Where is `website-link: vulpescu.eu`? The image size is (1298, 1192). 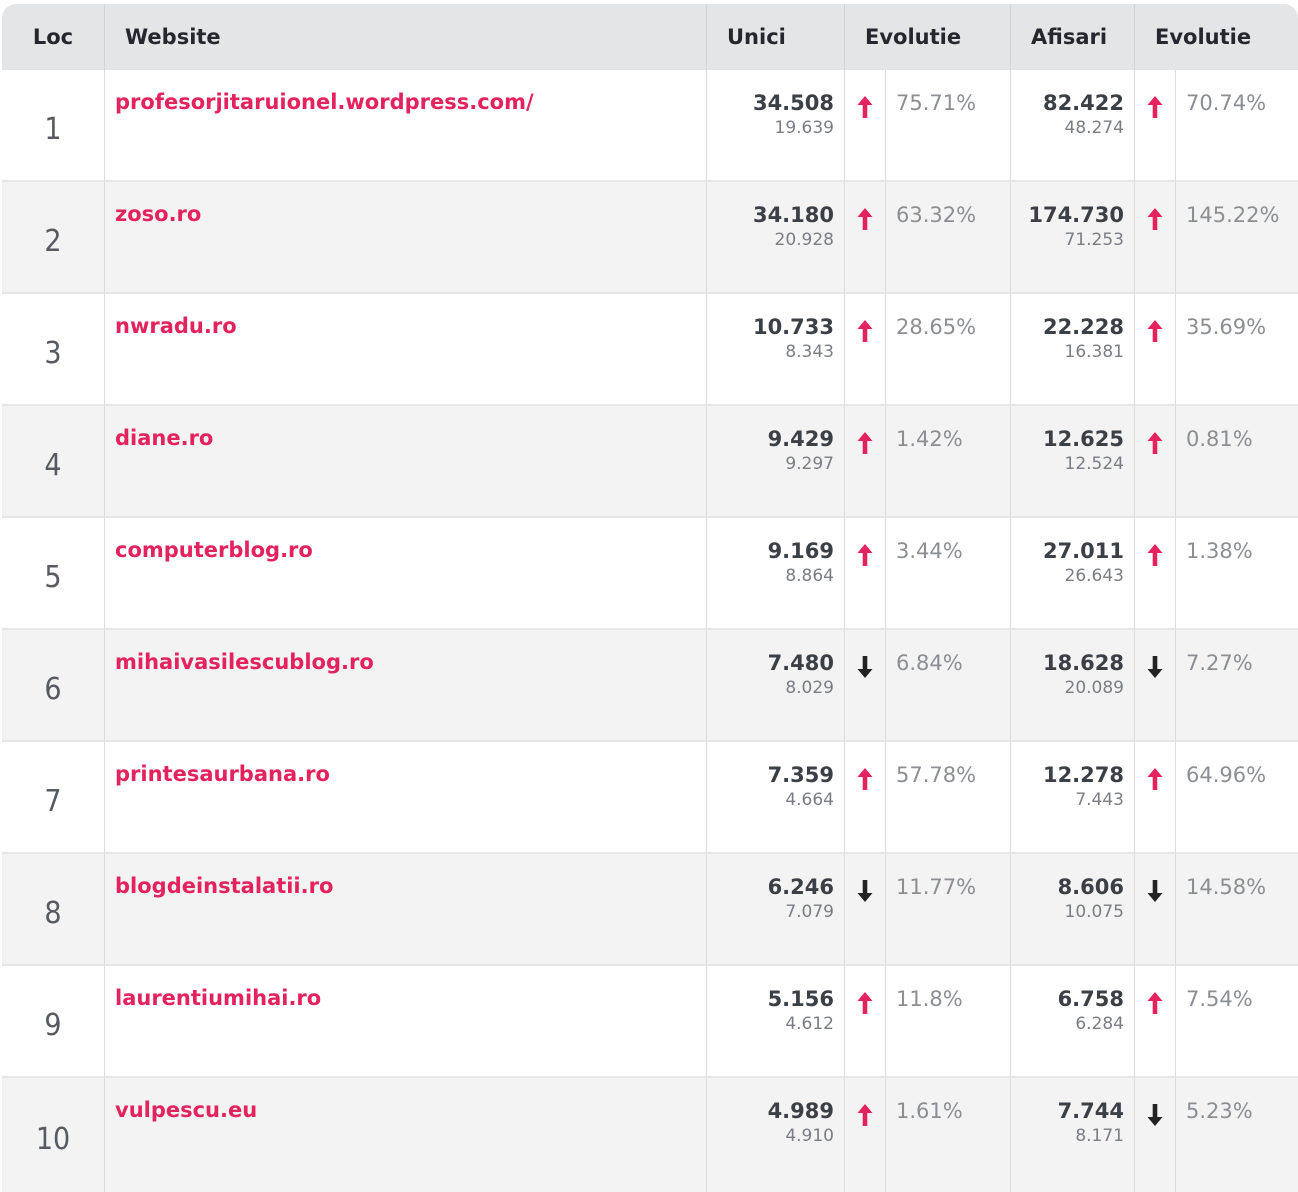 website-link: vulpescu.eu is located at coordinates (186, 1110).